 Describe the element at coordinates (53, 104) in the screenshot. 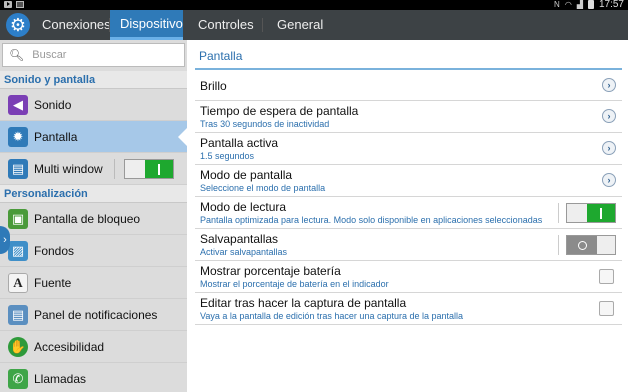

I see `sidebar-item-label: Sonido` at that location.